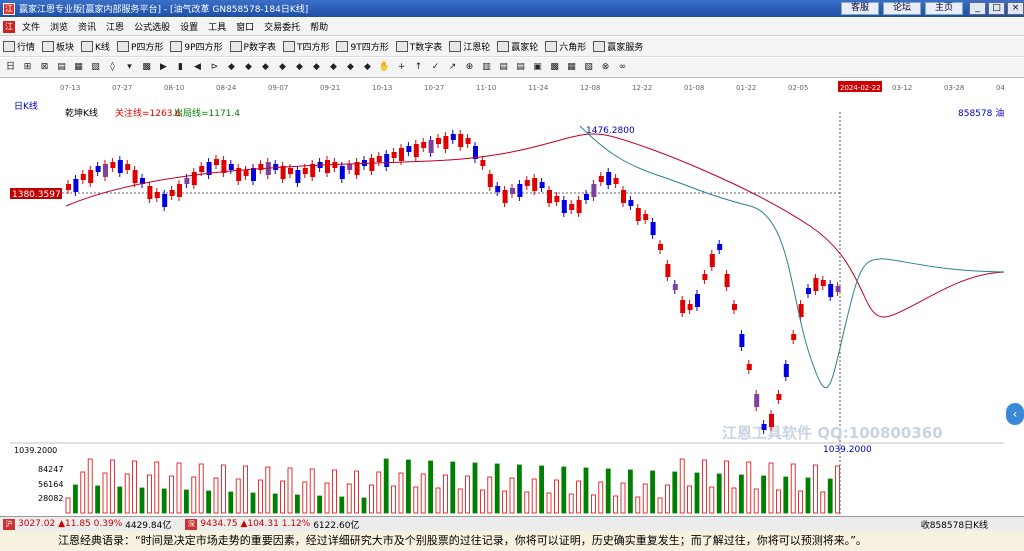 The image size is (1024, 551). Describe the element at coordinates (832, 433) in the screenshot. I see `watermark: 江恩工具软件 QQ:100800360` at that location.